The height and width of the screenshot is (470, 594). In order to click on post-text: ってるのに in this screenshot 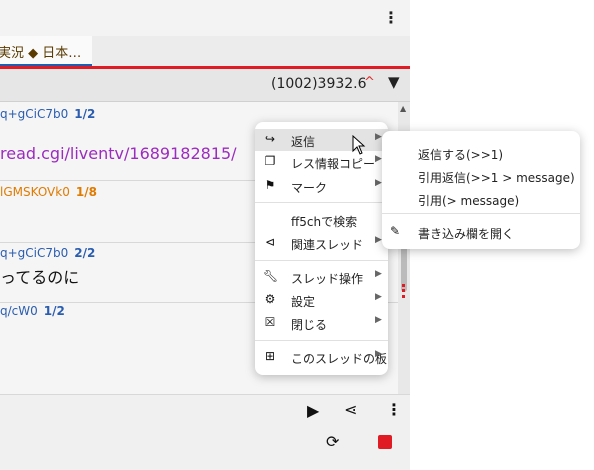, I will do `click(40, 277)`.